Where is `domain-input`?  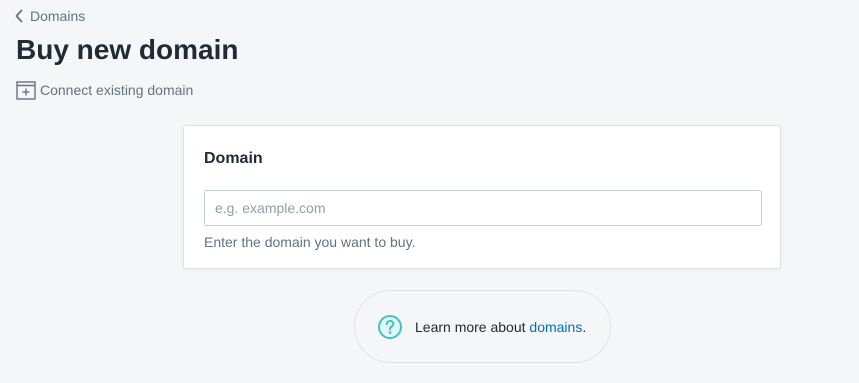
domain-input is located at coordinates (483, 208).